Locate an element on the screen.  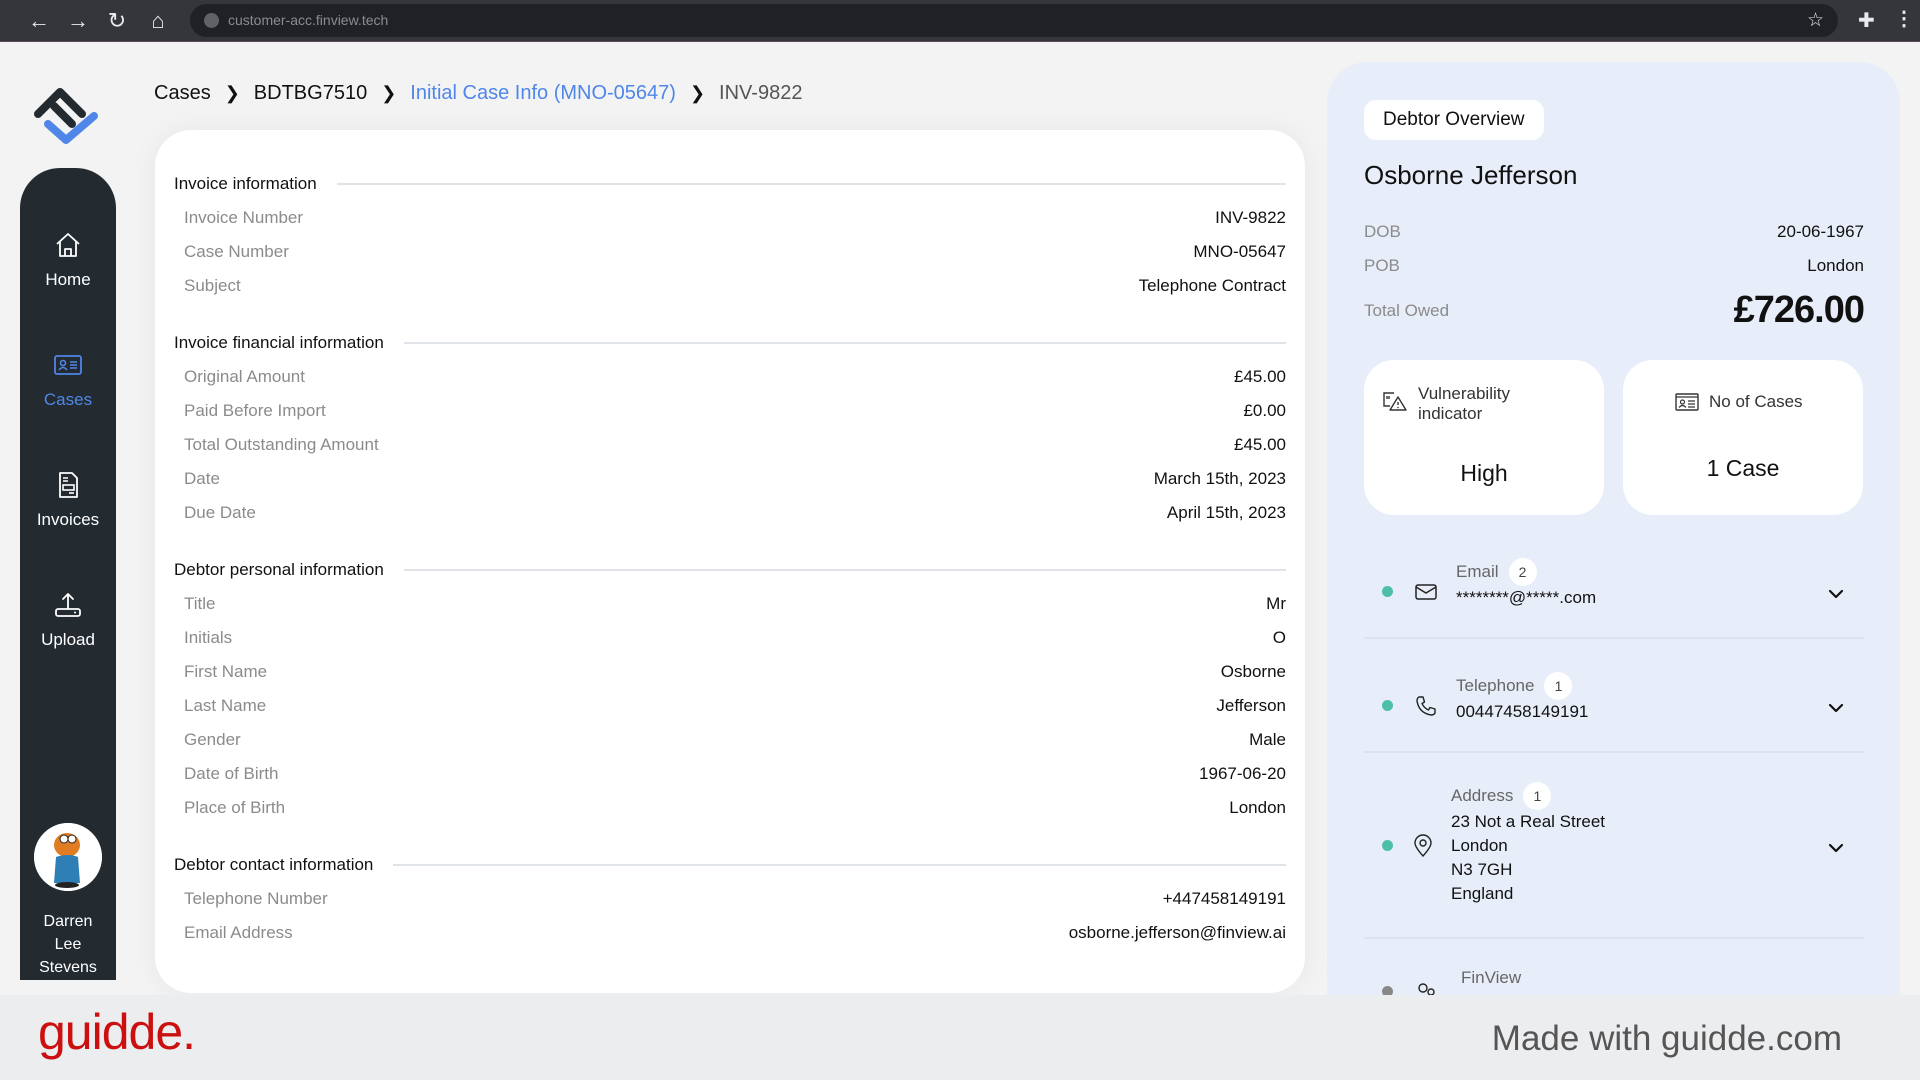
field-row: Original Amount £45.00 is located at coordinates (735, 376).